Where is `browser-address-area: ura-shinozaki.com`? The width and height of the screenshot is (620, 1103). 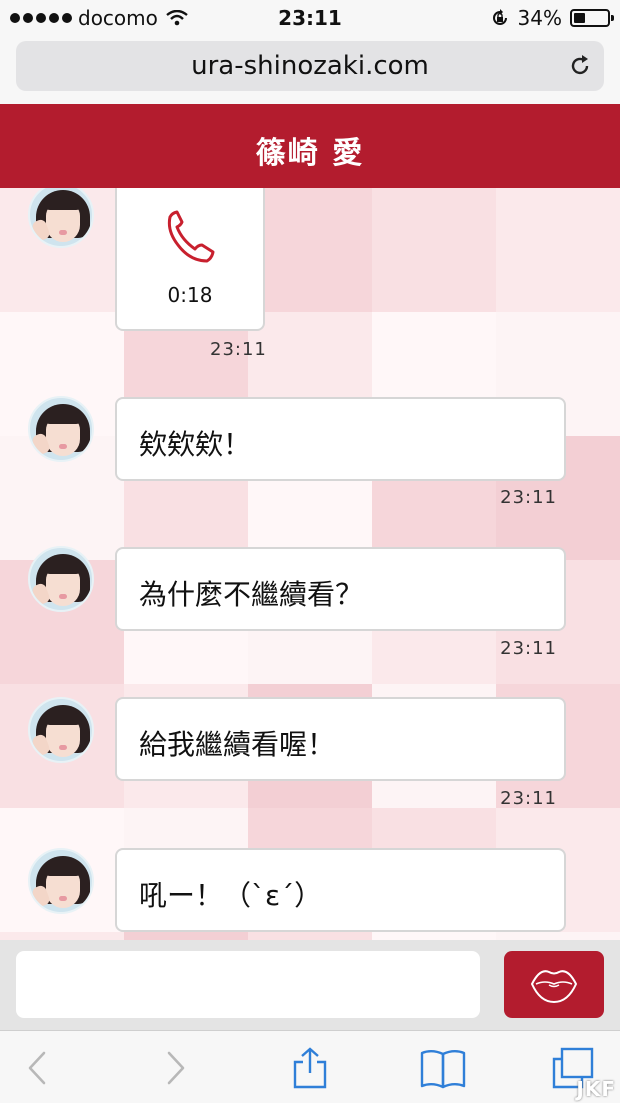
browser-address-area: ura-shinozaki.com is located at coordinates (310, 70).